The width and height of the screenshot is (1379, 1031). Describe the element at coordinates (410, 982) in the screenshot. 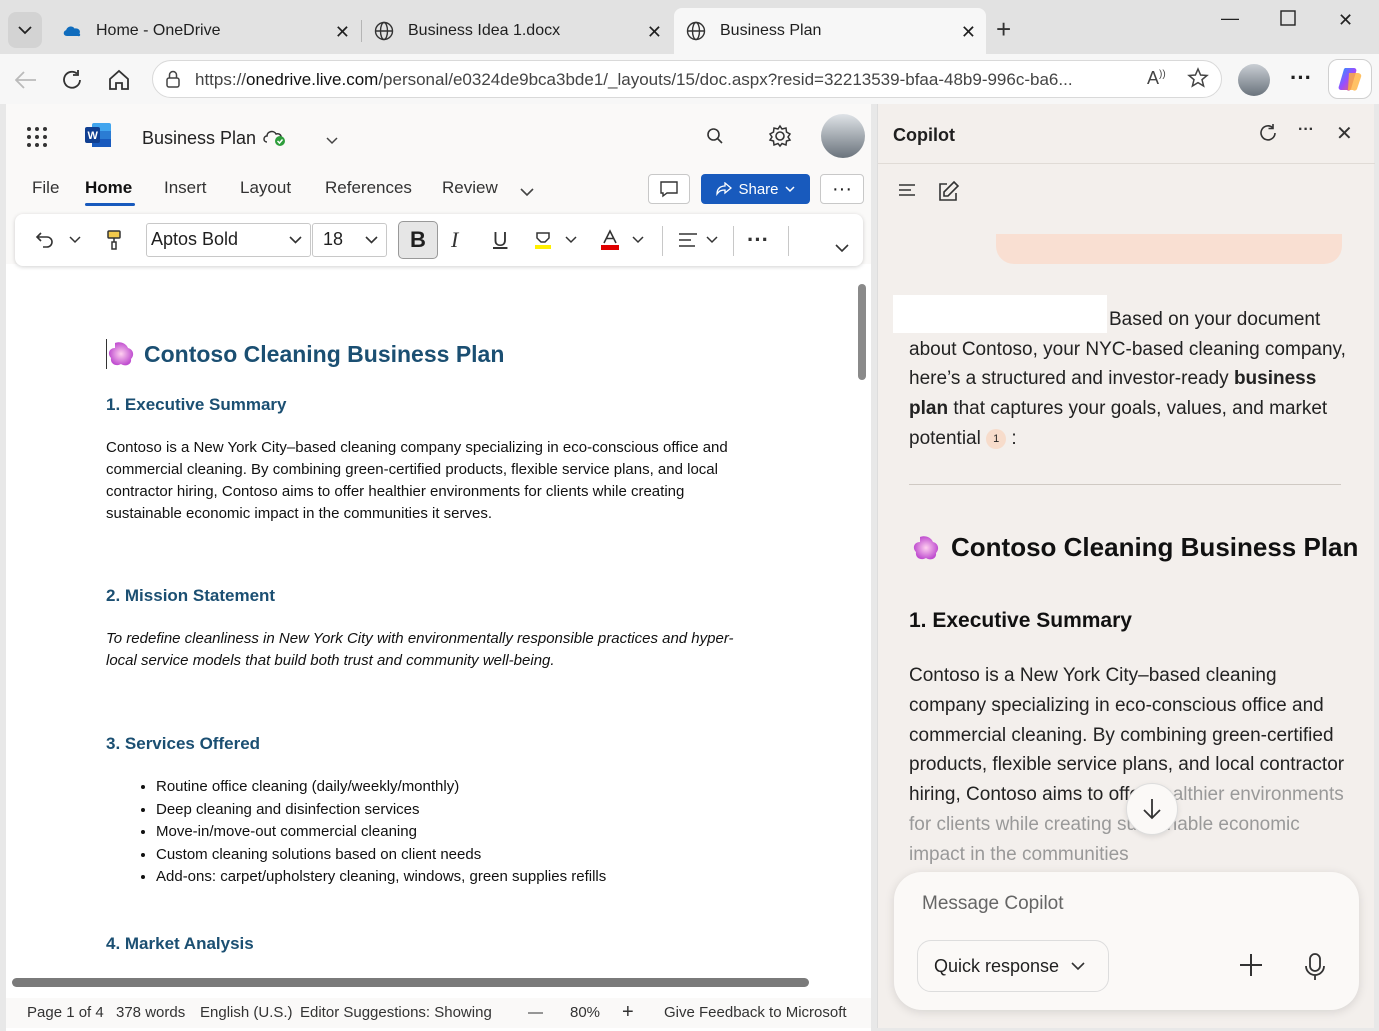

I see `horizontal-scrollbar` at that location.